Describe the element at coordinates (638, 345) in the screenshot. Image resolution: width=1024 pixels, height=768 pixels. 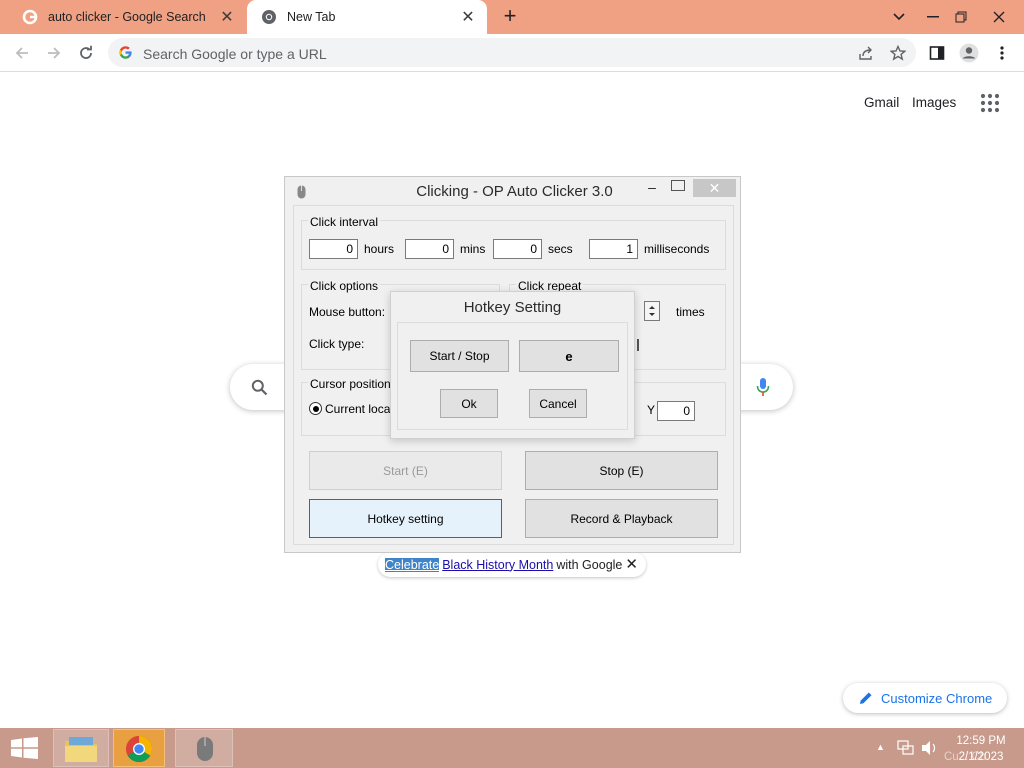
I see `partial-control-edge` at that location.